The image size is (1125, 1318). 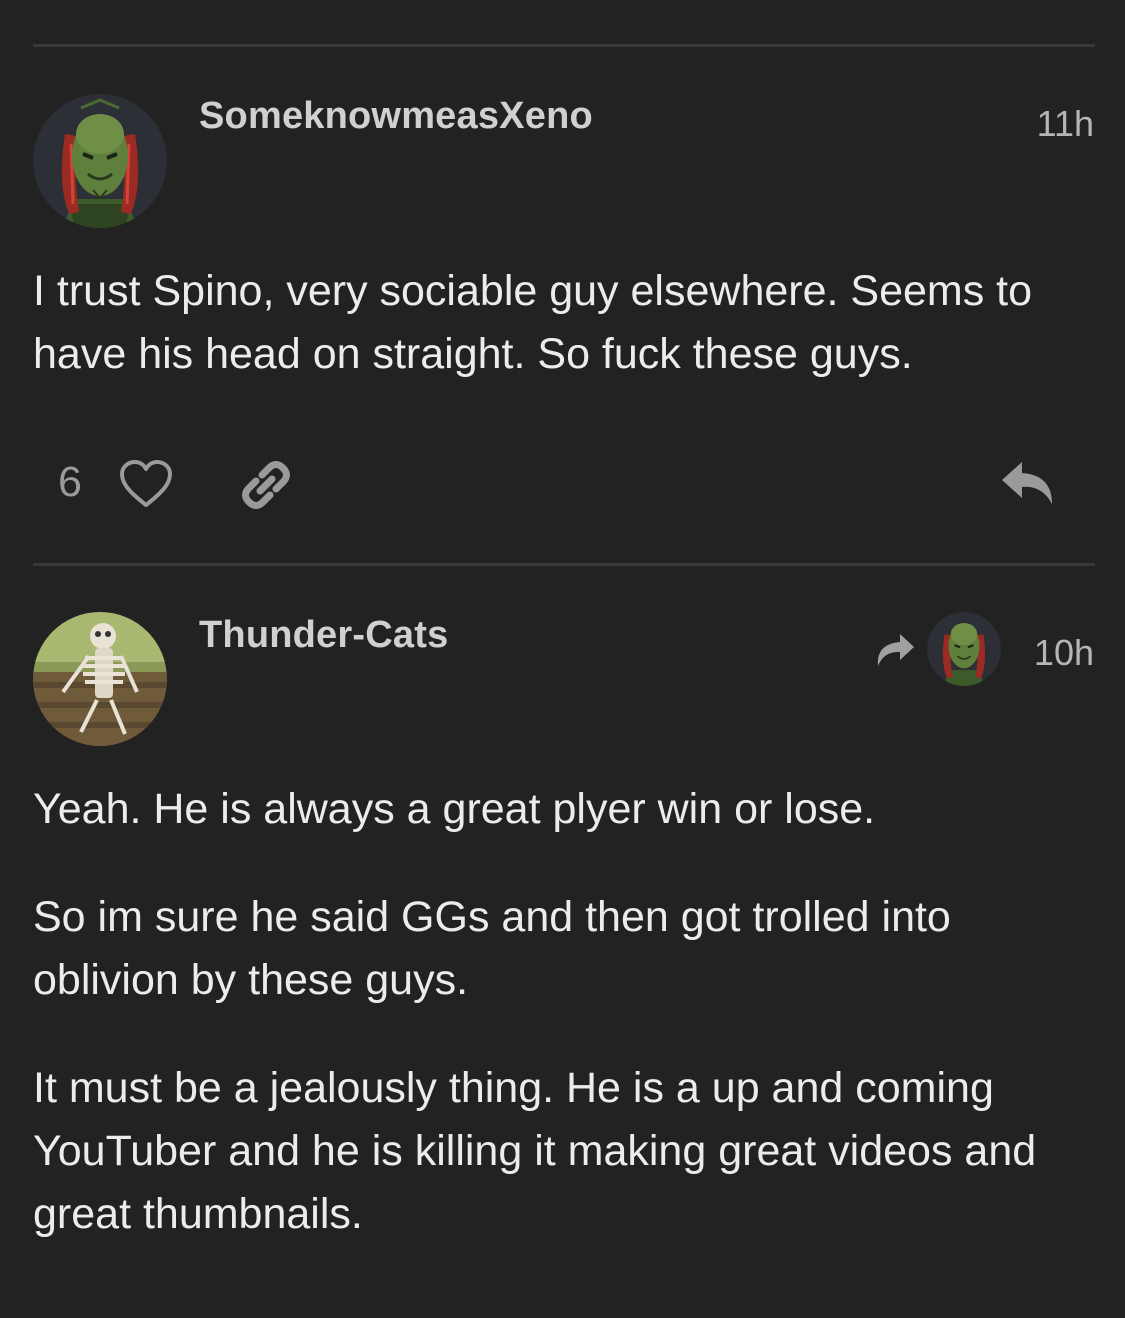 I want to click on link-icon, so click(x=266, y=485).